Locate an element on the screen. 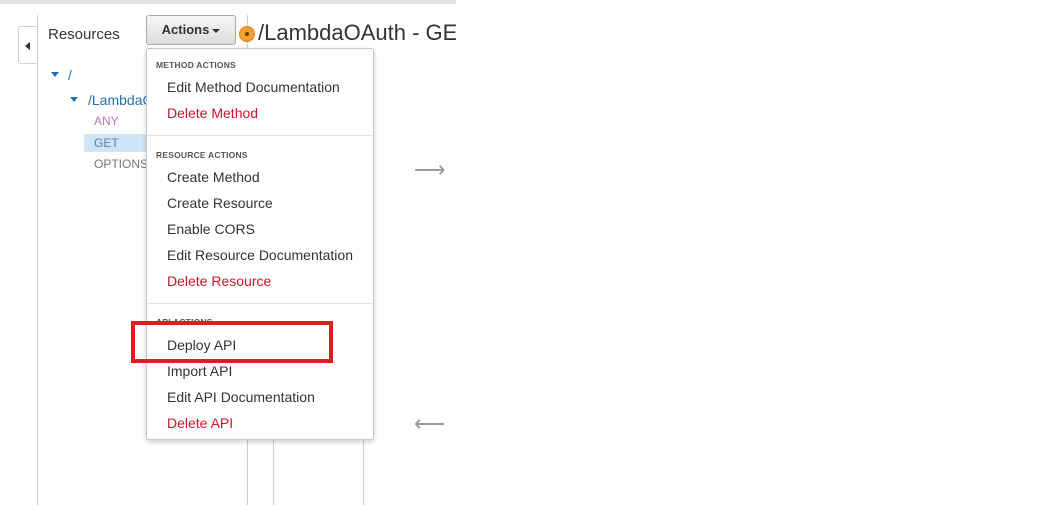 The width and height of the screenshot is (1041, 505). menu-item-edit-method-documentation: Edit Method Documentation is located at coordinates (253, 87).